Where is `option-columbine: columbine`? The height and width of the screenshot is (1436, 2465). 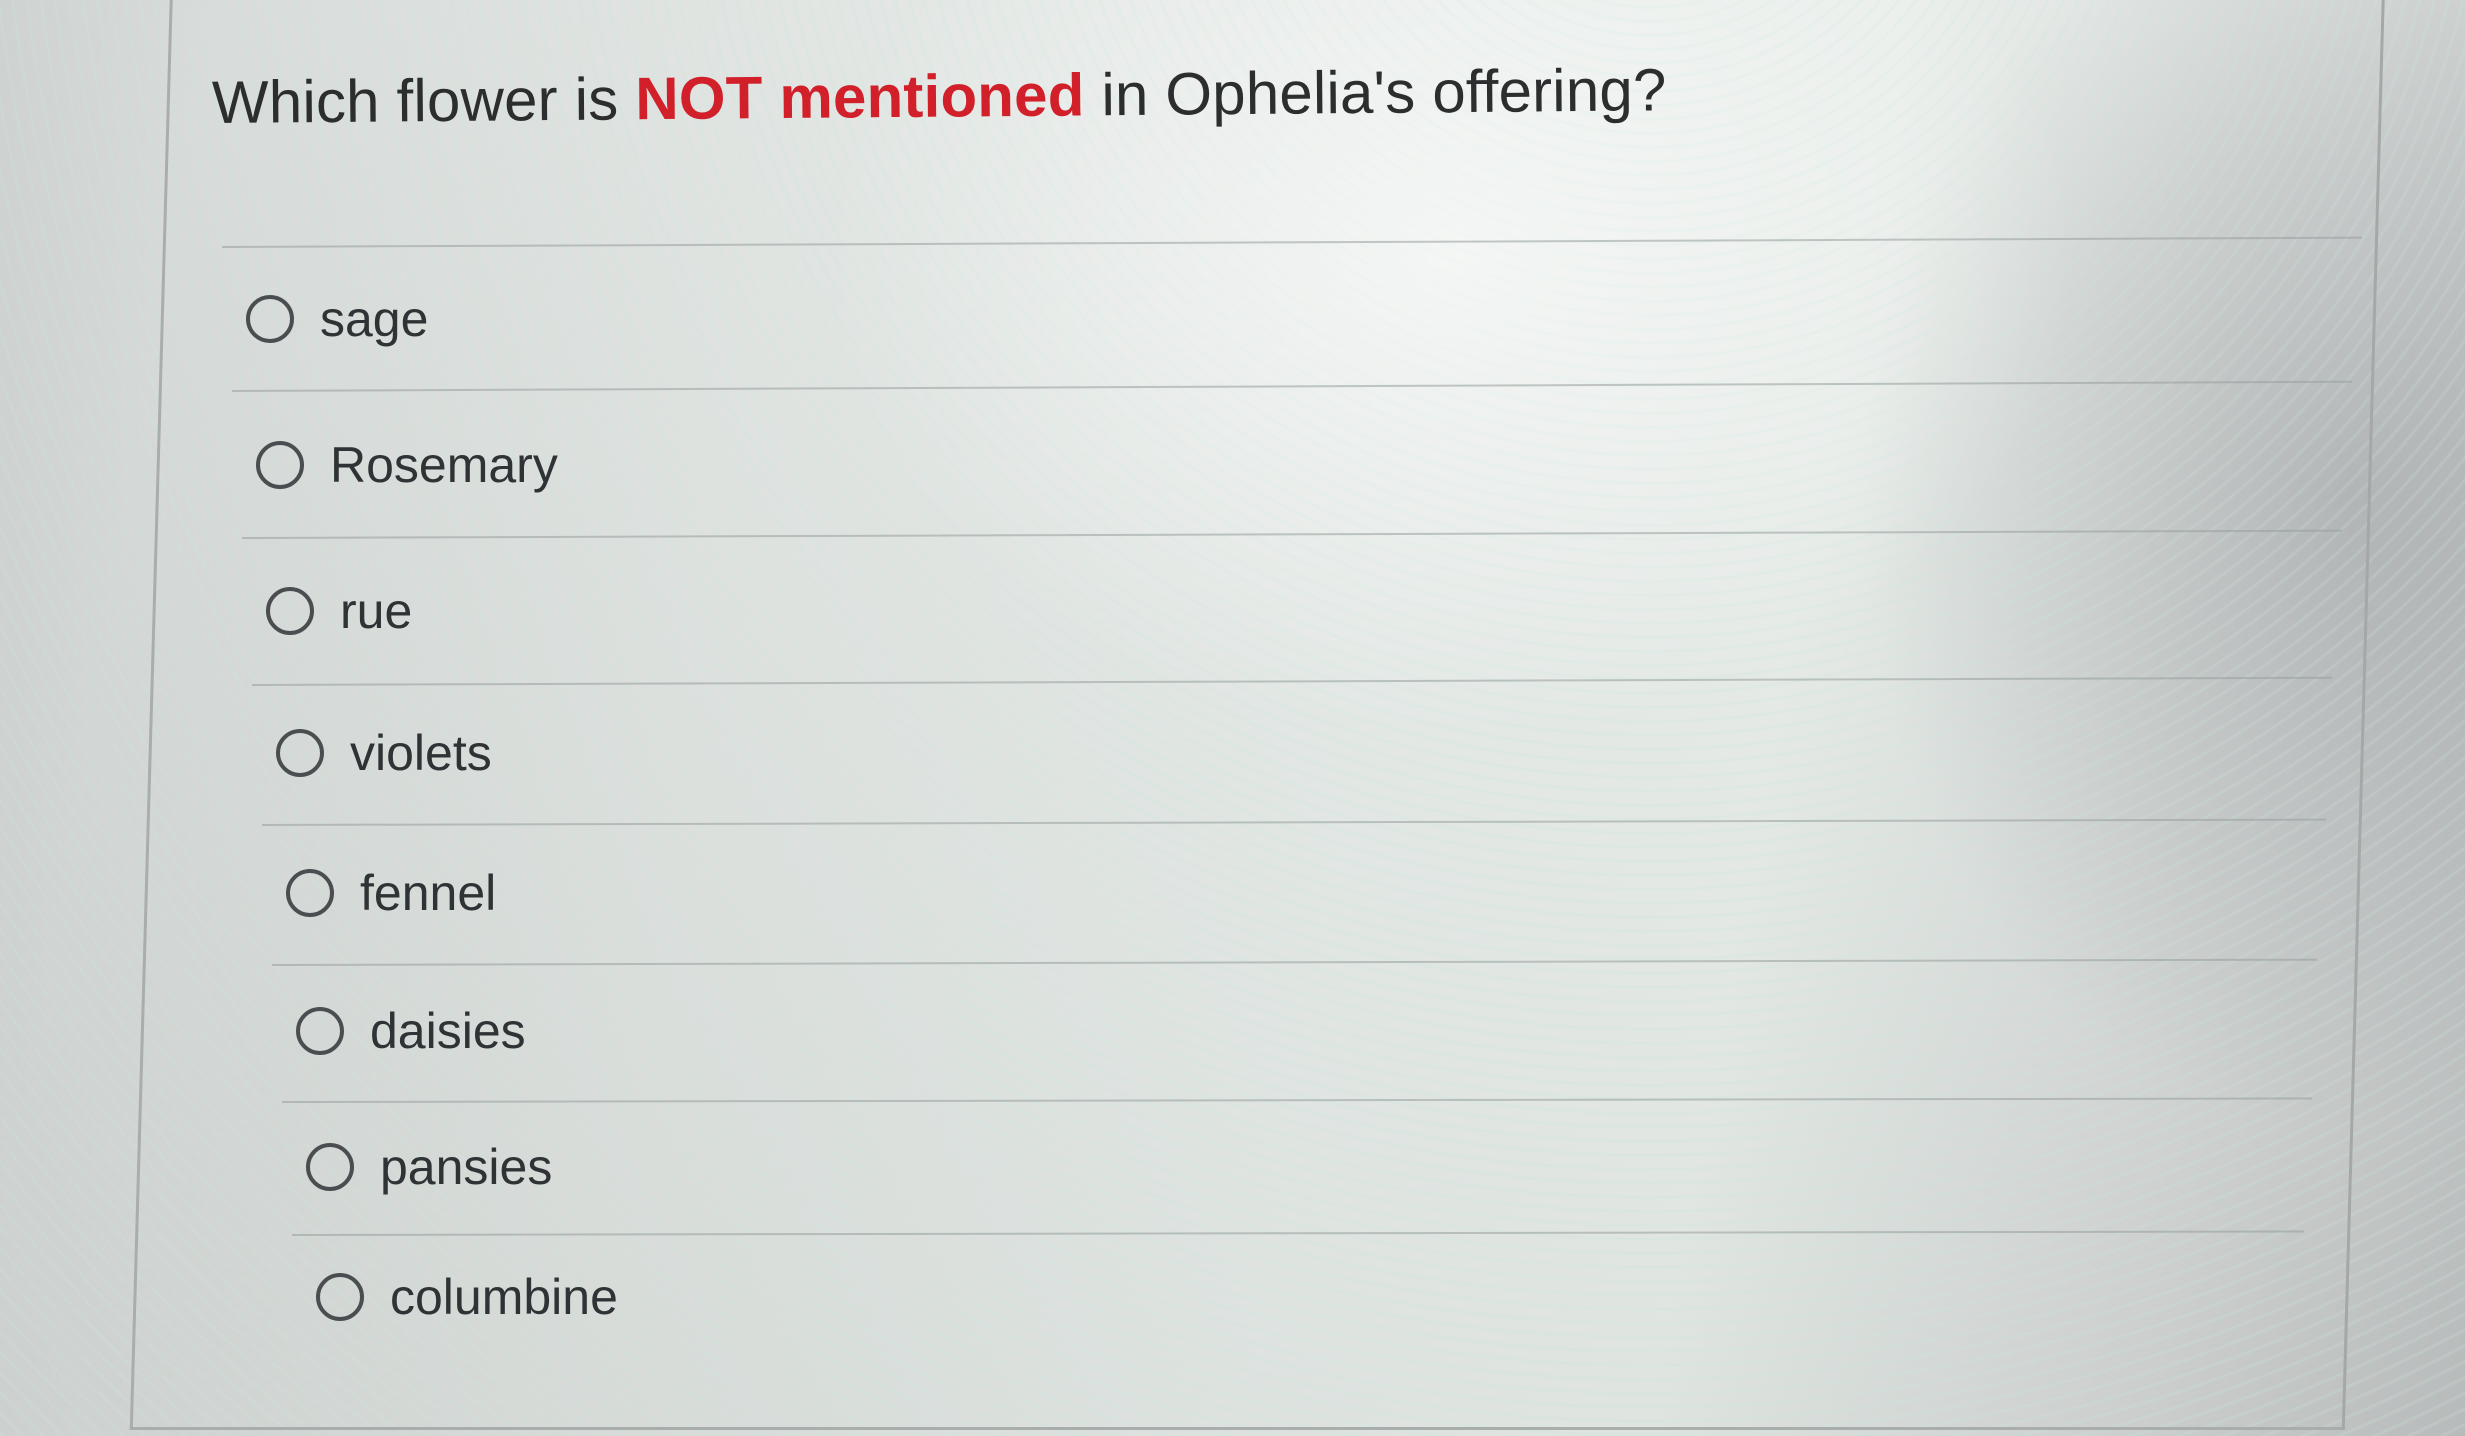 option-columbine: columbine is located at coordinates (467, 1297).